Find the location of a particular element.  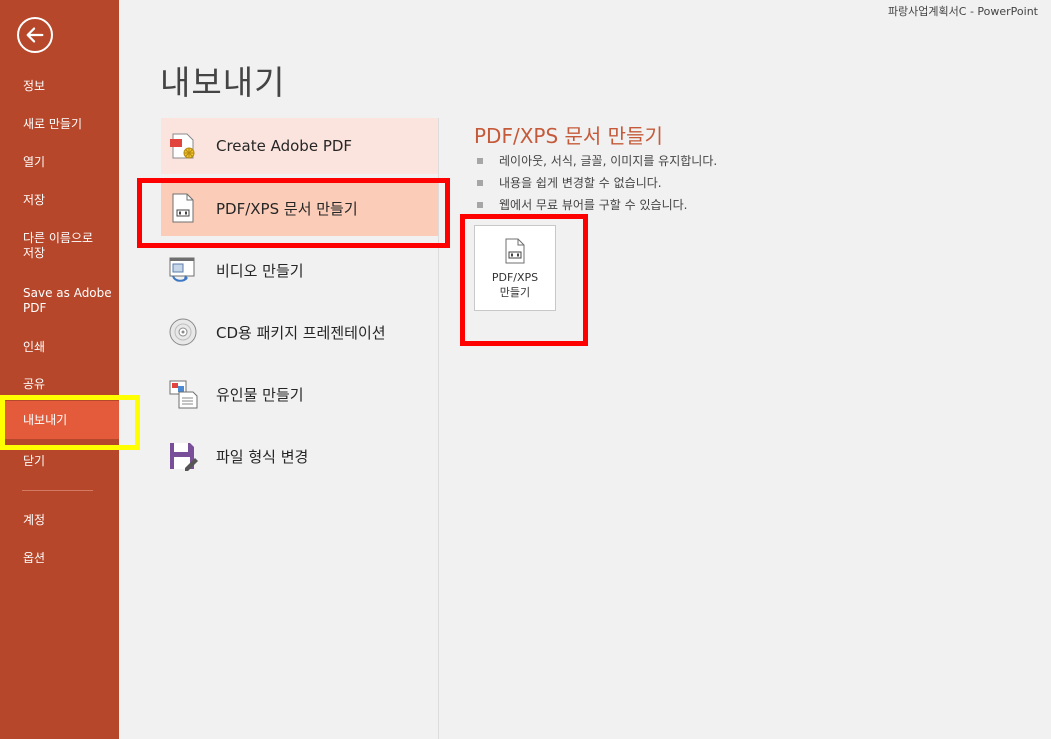

option-label: 유인물 만들기 is located at coordinates (260, 394).